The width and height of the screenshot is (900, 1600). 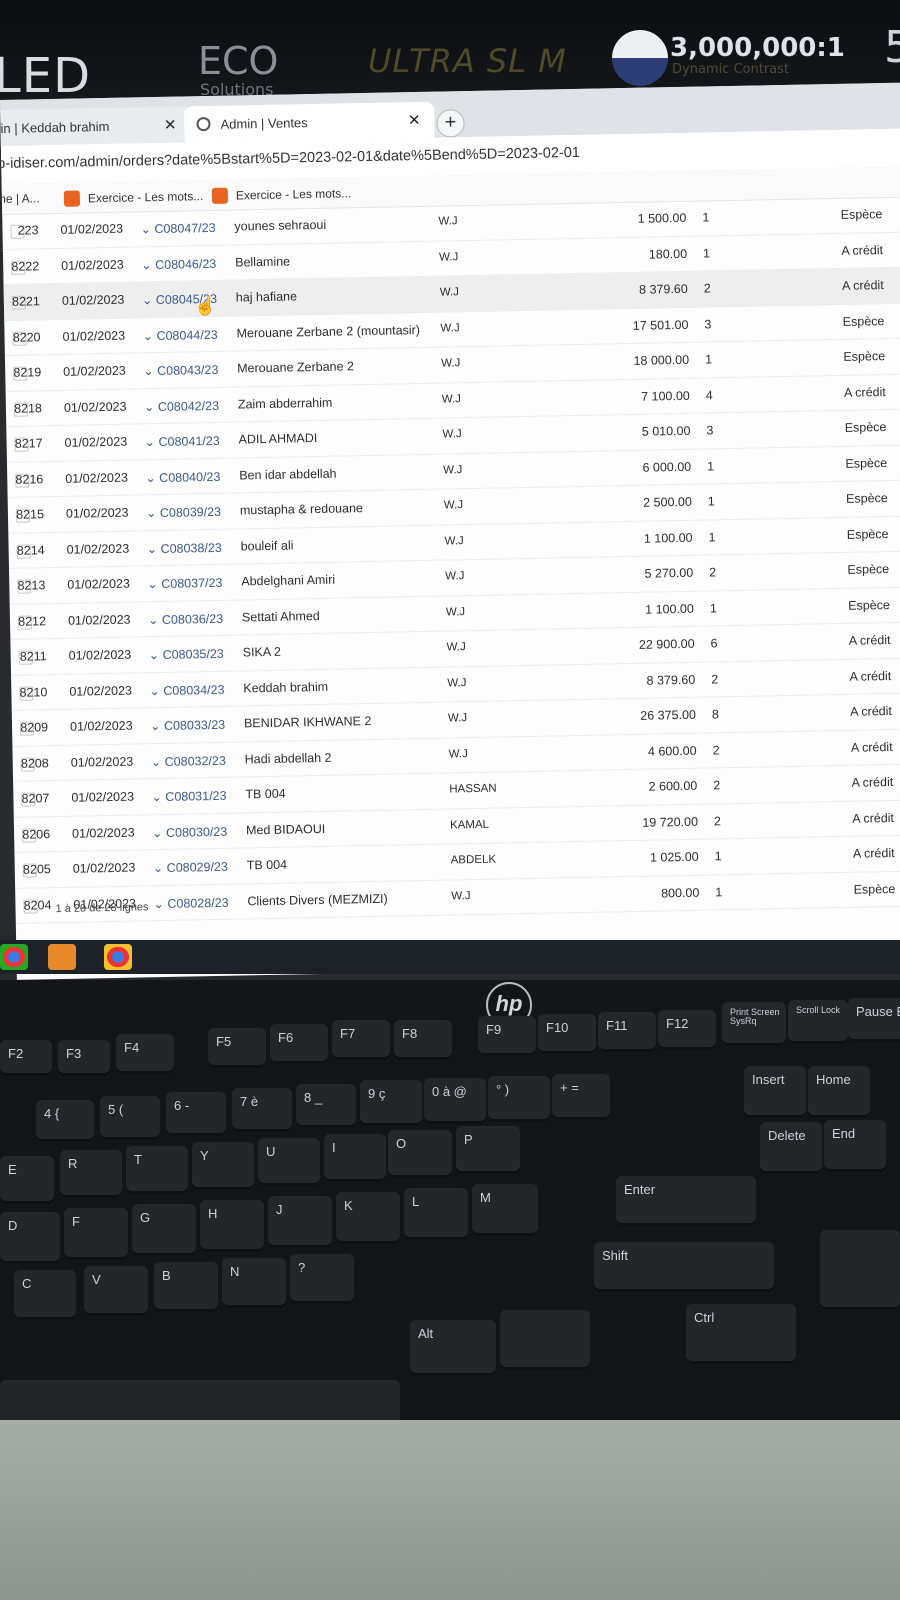 I want to click on order-amount: 800.00, so click(x=680, y=892).